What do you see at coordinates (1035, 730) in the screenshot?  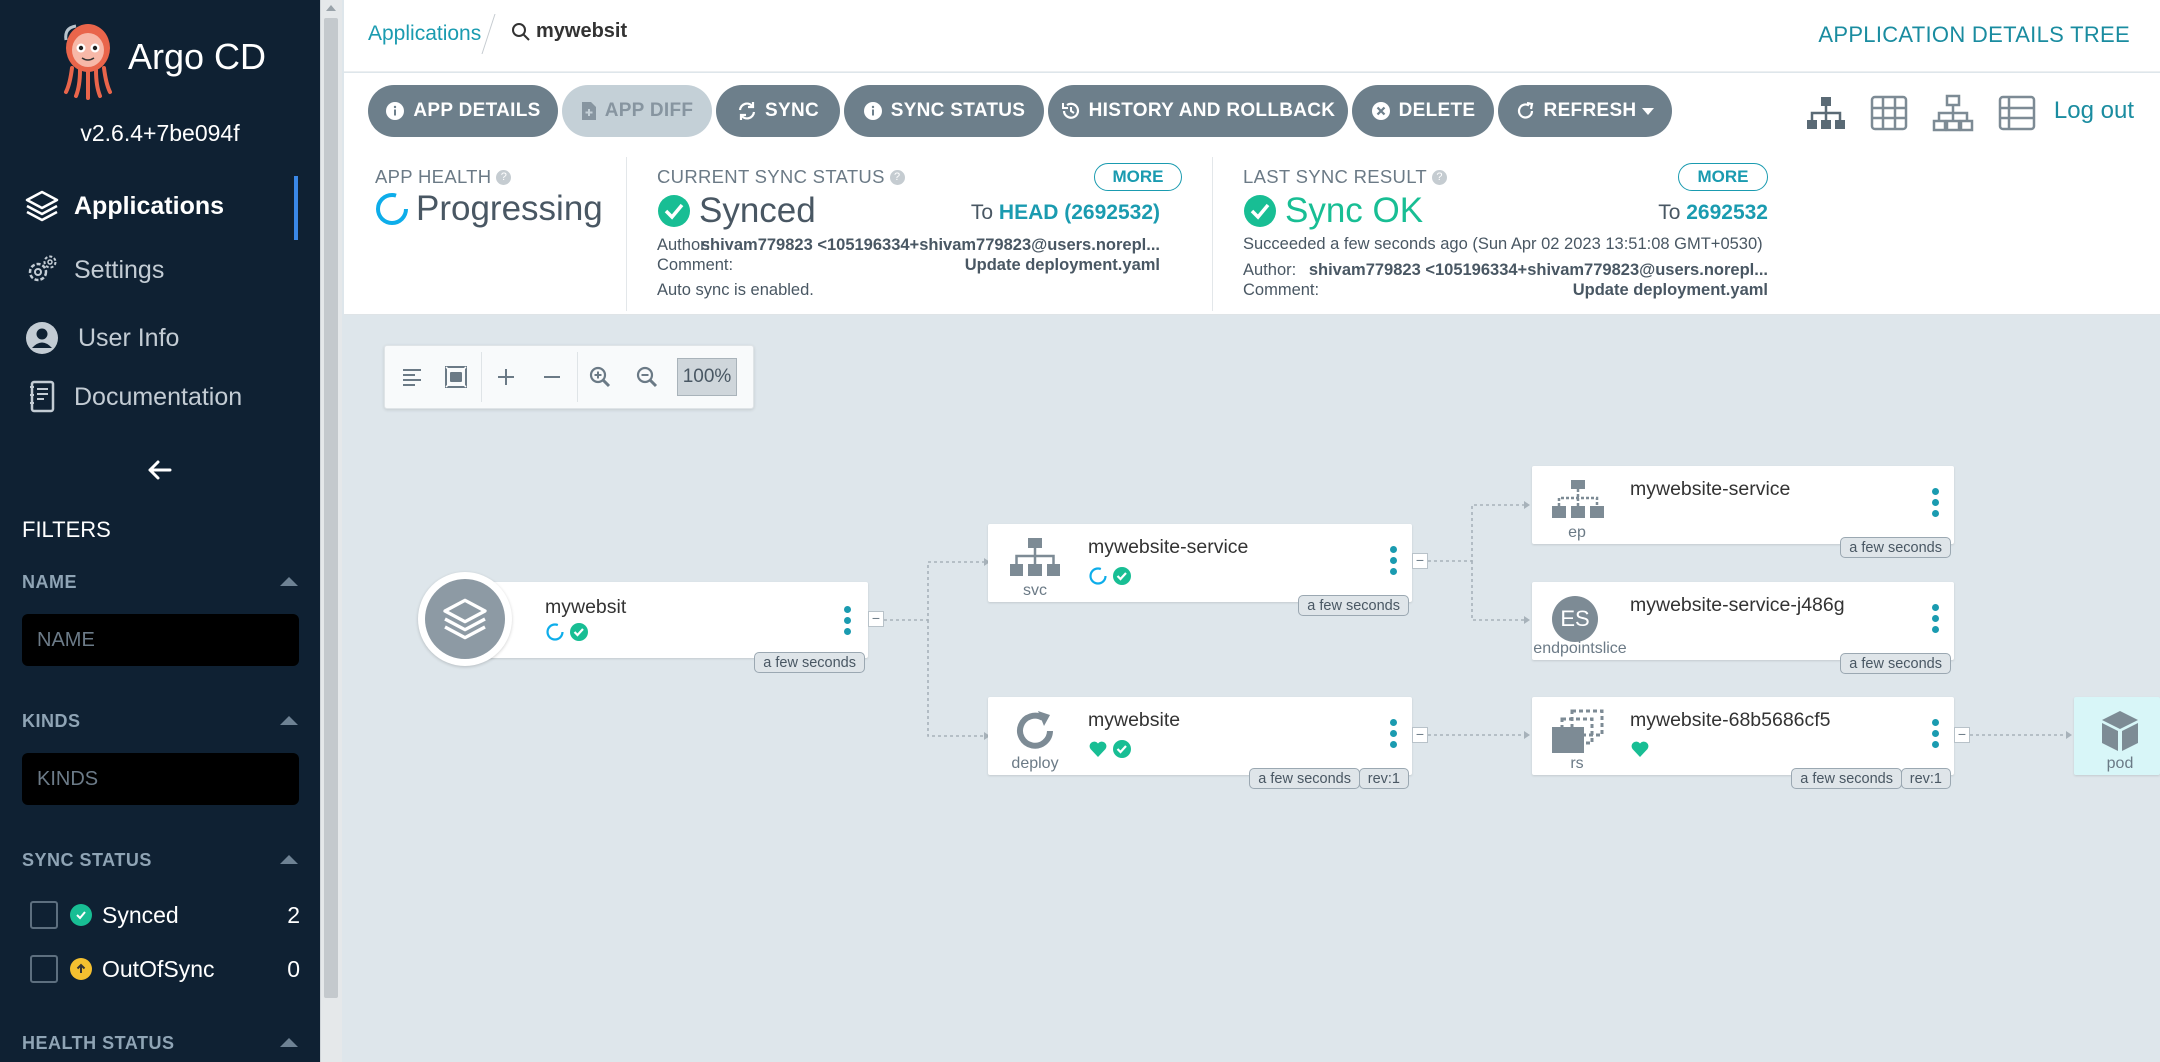 I see `deployment-icon` at bounding box center [1035, 730].